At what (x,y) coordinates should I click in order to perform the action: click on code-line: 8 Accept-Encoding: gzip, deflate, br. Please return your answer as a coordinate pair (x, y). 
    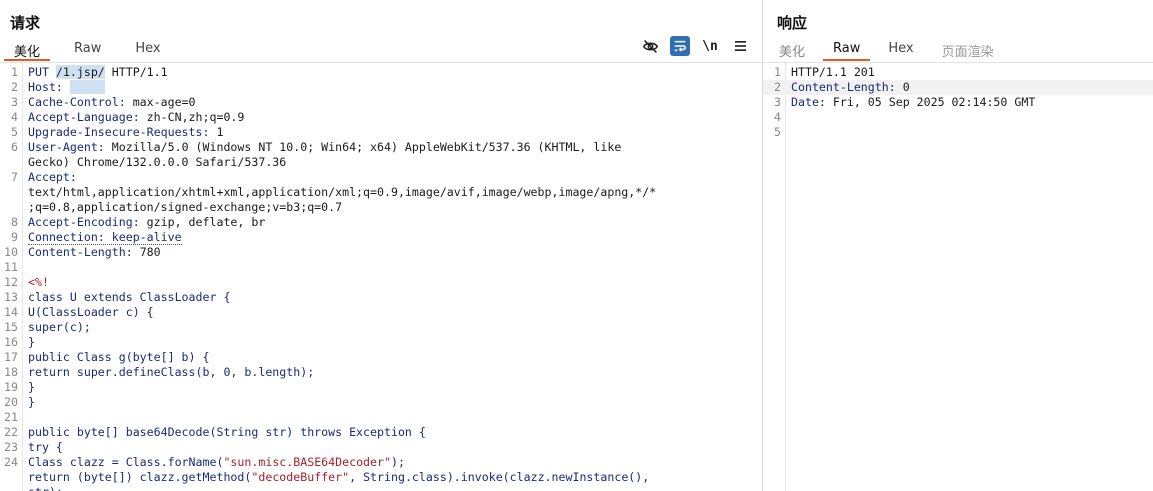
    Looking at the image, I should click on (381, 222).